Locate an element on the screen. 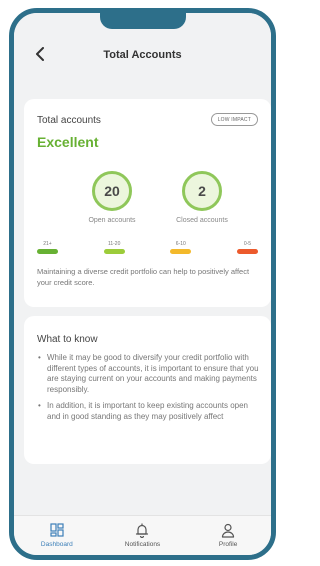 This screenshot has width=320, height=566. scale-segment: 21+ is located at coordinates (47, 247).